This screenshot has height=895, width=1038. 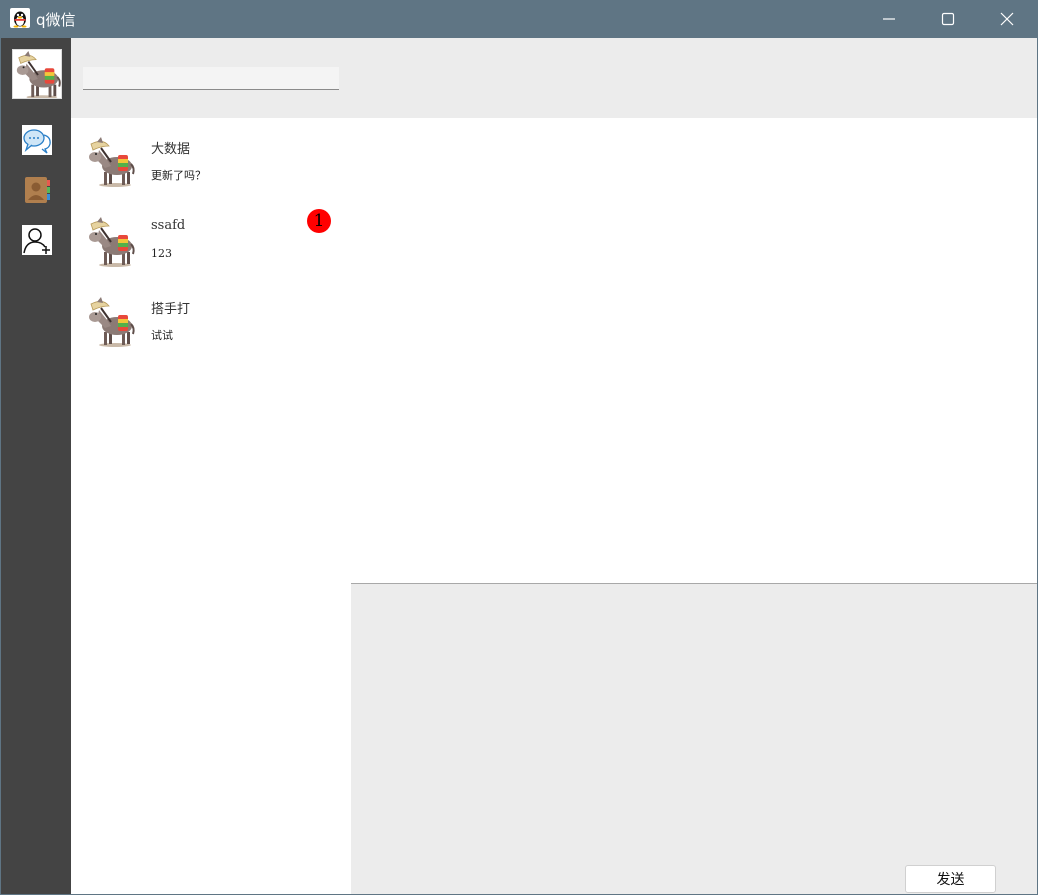 I want to click on minimize-icon, so click(x=889, y=19).